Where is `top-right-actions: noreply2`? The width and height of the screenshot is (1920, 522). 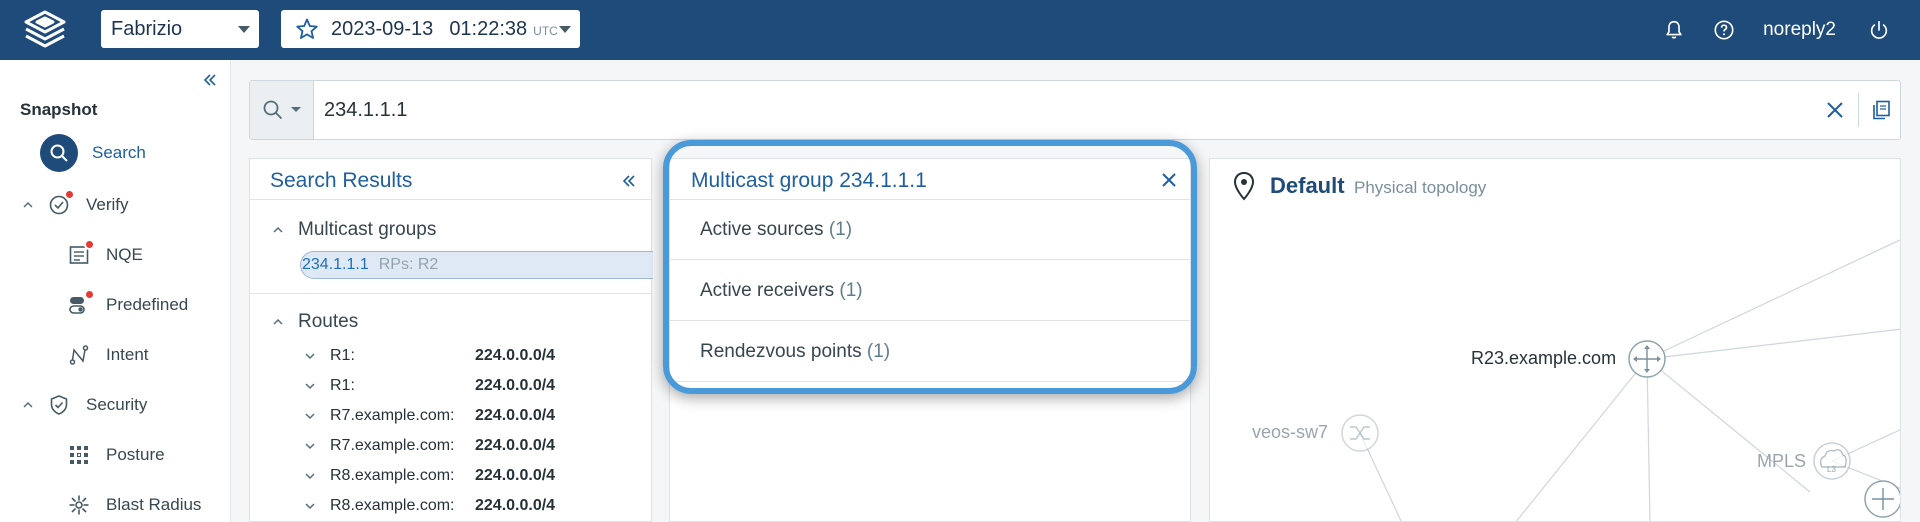
top-right-actions: noreply2 is located at coordinates (1791, 30).